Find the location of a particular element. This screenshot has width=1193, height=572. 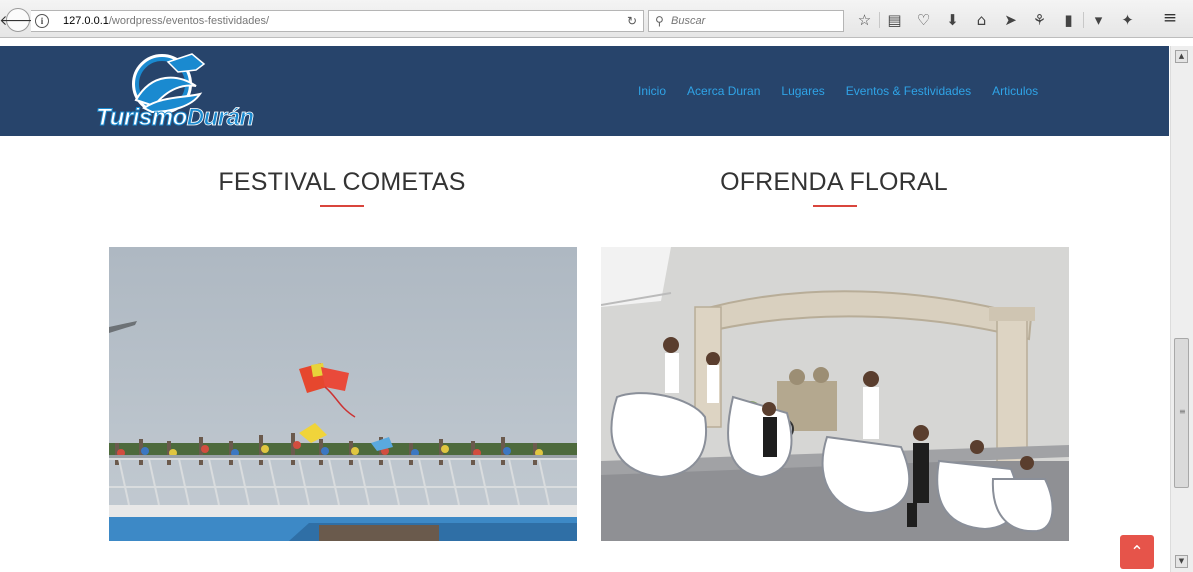

chevron-up-icon: ⌃ is located at coordinates (1137, 551).